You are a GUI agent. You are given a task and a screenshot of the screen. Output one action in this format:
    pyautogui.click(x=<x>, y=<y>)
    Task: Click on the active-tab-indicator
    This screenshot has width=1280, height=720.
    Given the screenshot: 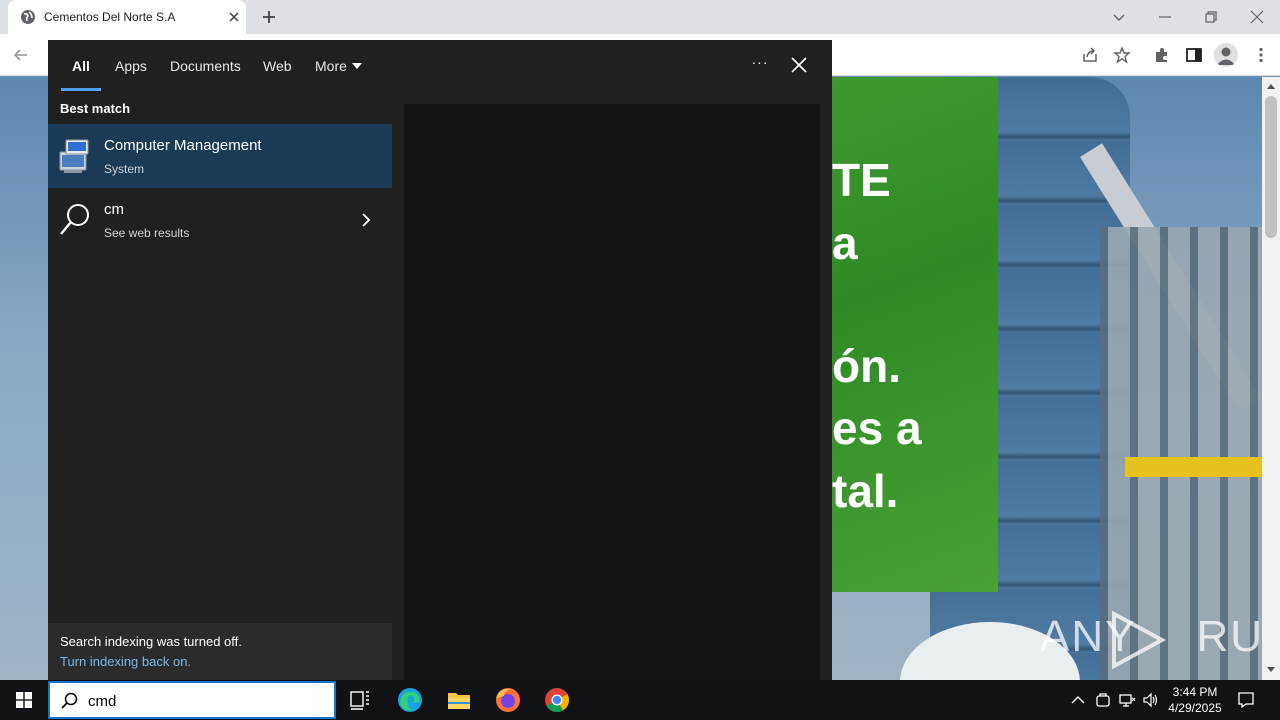 What is the action you would take?
    pyautogui.click(x=81, y=89)
    